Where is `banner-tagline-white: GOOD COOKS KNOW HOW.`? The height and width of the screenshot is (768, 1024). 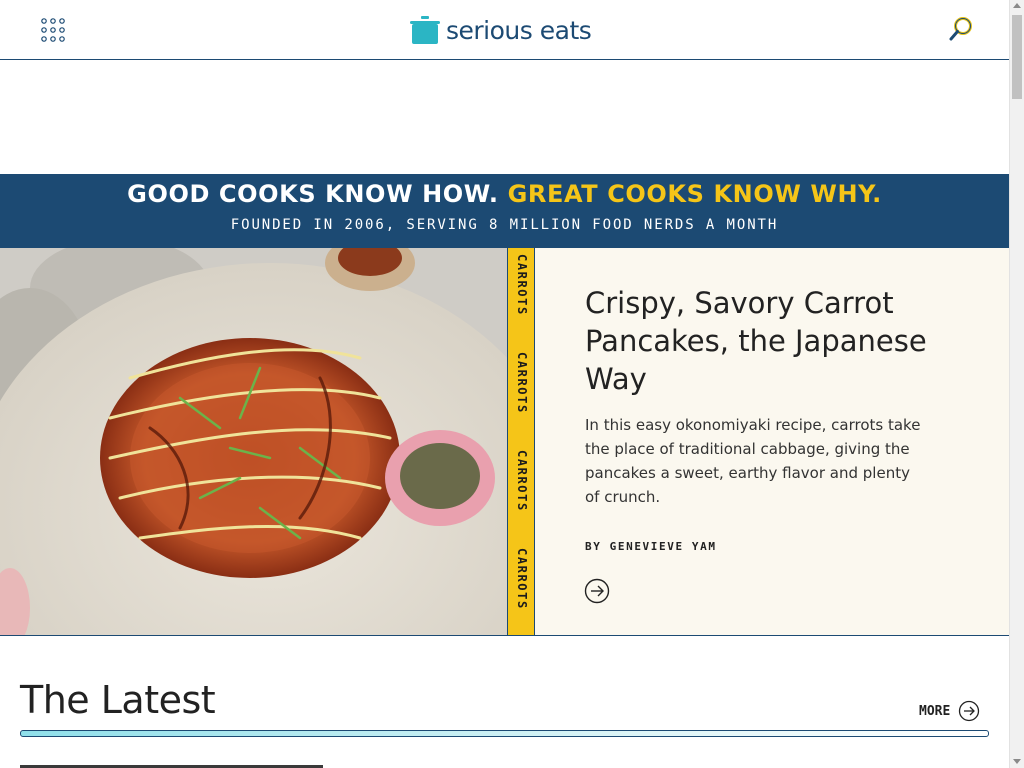
banner-tagline-white: GOOD COOKS KNOW HOW. is located at coordinates (313, 194).